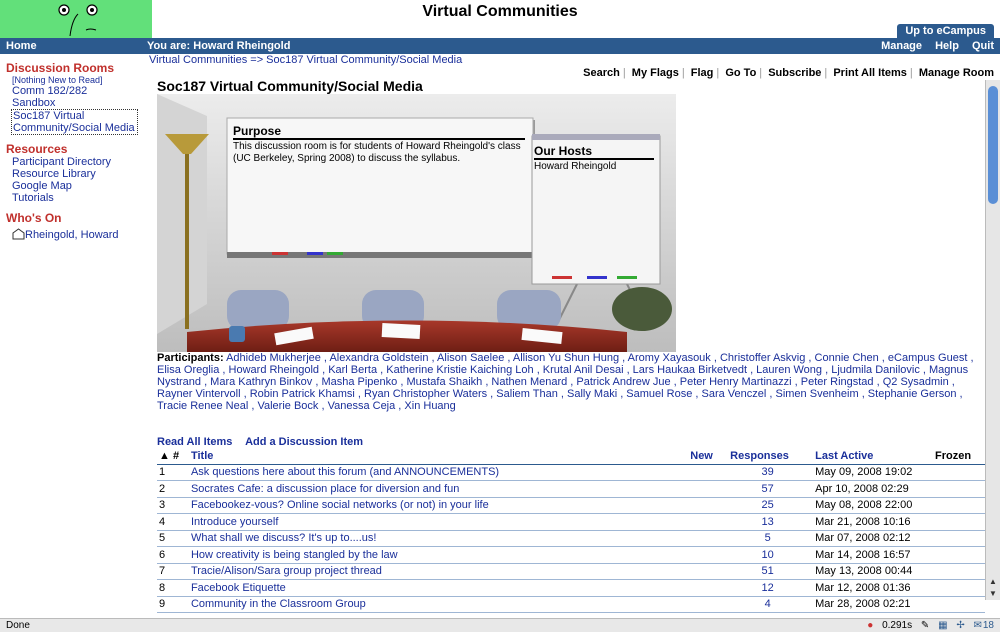 The image size is (1000, 632). What do you see at coordinates (768, 604) in the screenshot?
I see `item-responses-link: 4` at bounding box center [768, 604].